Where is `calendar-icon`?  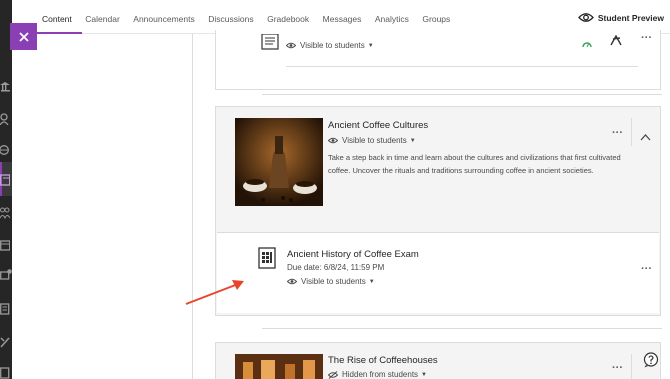 calendar-icon is located at coordinates (6, 245).